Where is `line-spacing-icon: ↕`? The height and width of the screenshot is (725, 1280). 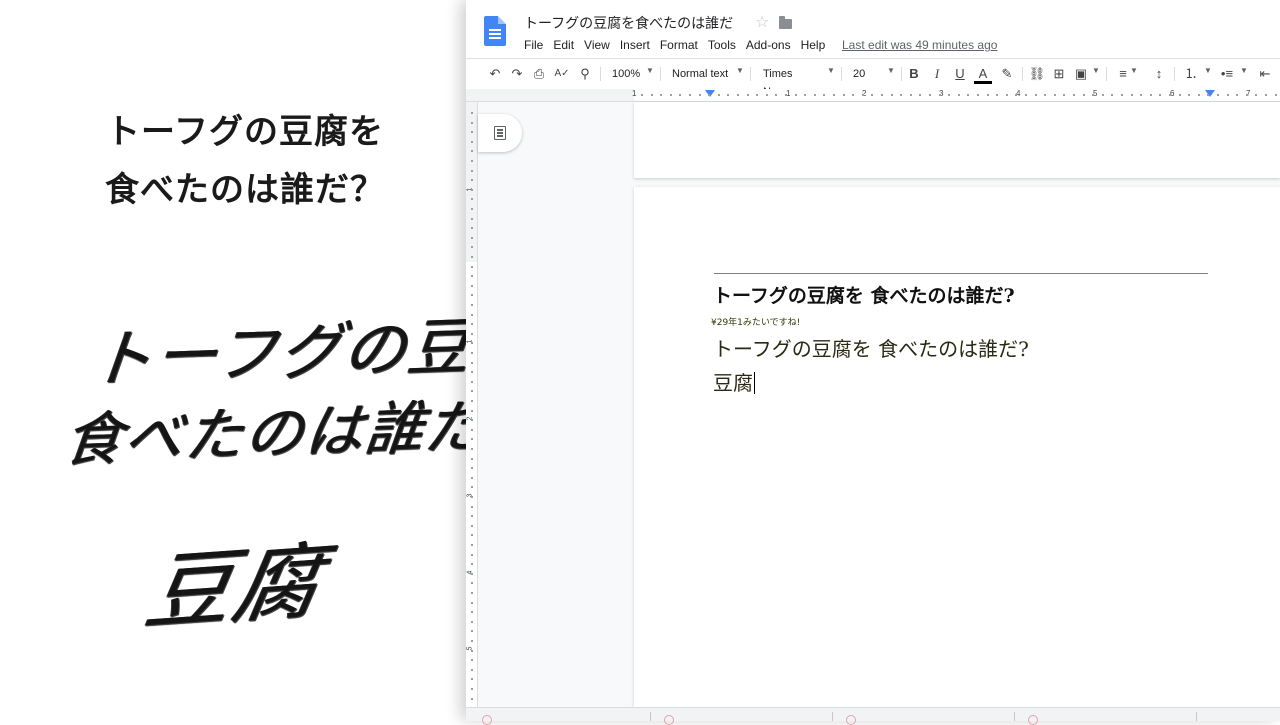
line-spacing-icon: ↕ is located at coordinates (1159, 74).